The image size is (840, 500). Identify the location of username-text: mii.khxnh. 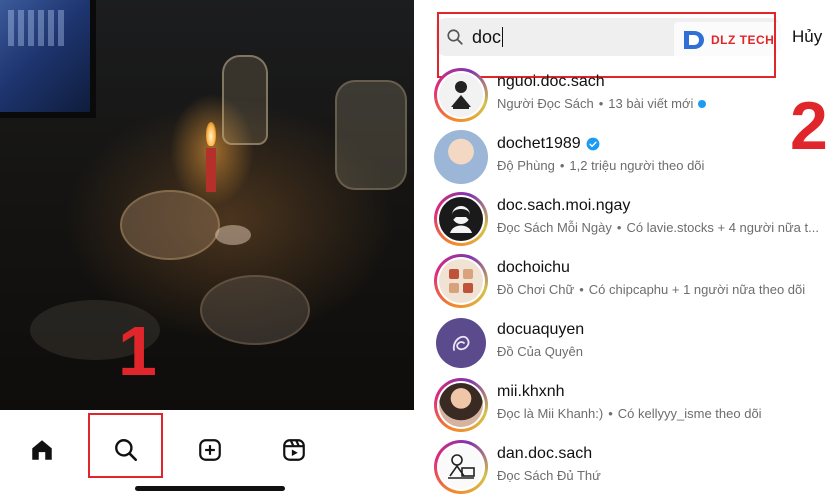
(531, 391).